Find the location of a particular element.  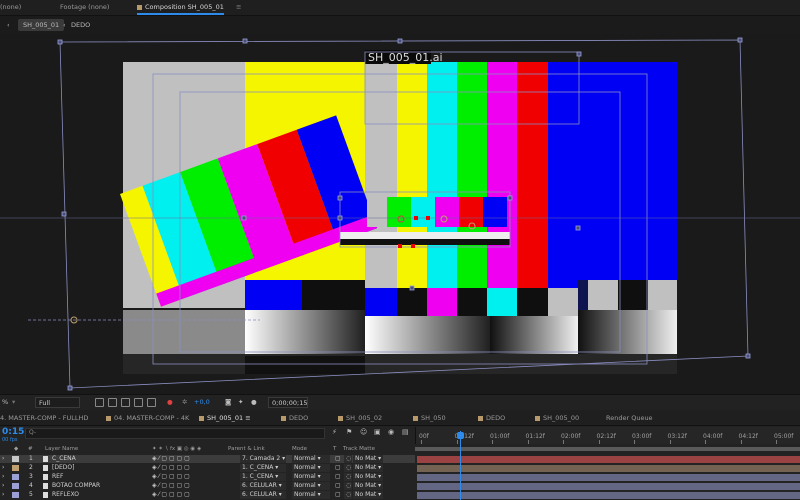

timeline-tab-4: SH_005_02 is located at coordinates (360, 418).